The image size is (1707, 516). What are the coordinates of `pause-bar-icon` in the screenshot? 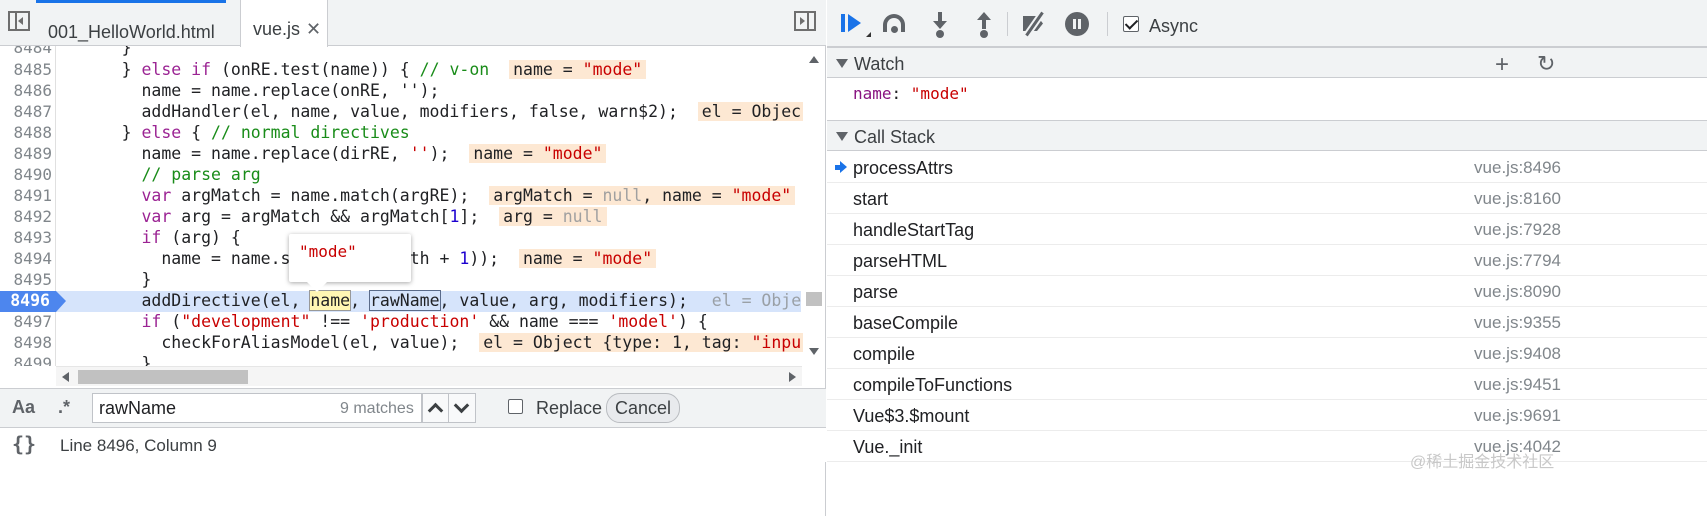 It's located at (1074, 24).